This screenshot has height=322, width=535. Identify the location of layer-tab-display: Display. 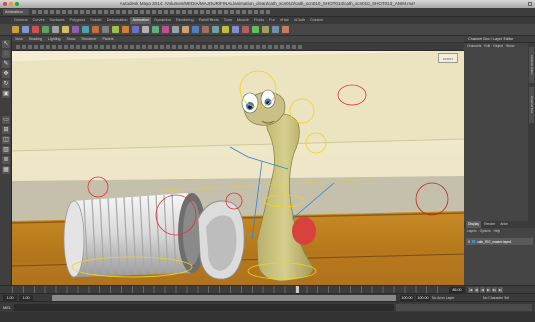
(474, 224).